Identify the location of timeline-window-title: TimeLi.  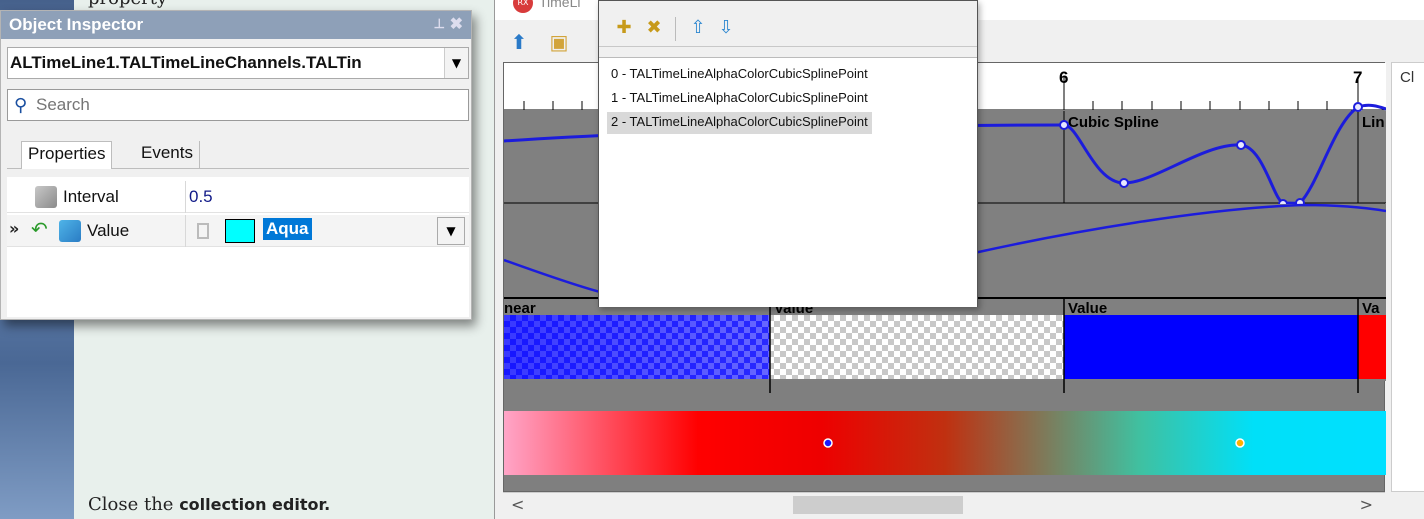
(560, 5).